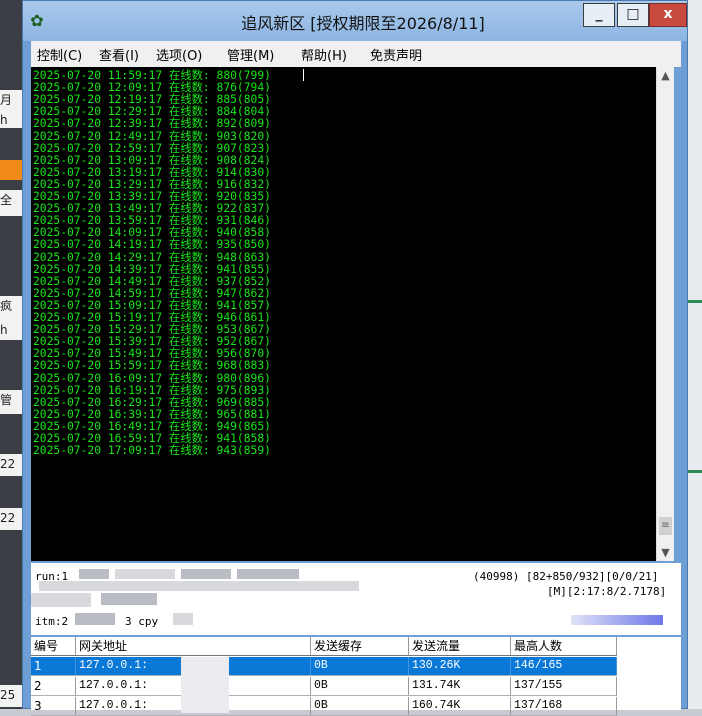 The height and width of the screenshot is (716, 702). I want to click on console-scrollbar: ▲ ≡ ▼, so click(665, 314).